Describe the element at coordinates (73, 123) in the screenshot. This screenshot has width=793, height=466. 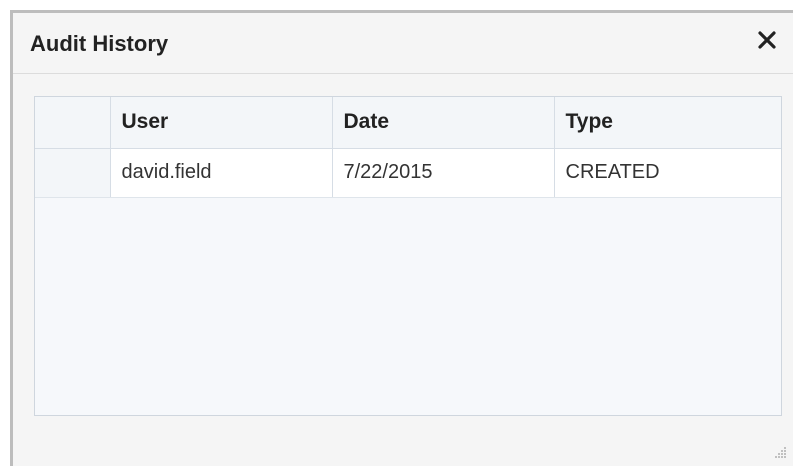
I see `row-selector-header` at that location.